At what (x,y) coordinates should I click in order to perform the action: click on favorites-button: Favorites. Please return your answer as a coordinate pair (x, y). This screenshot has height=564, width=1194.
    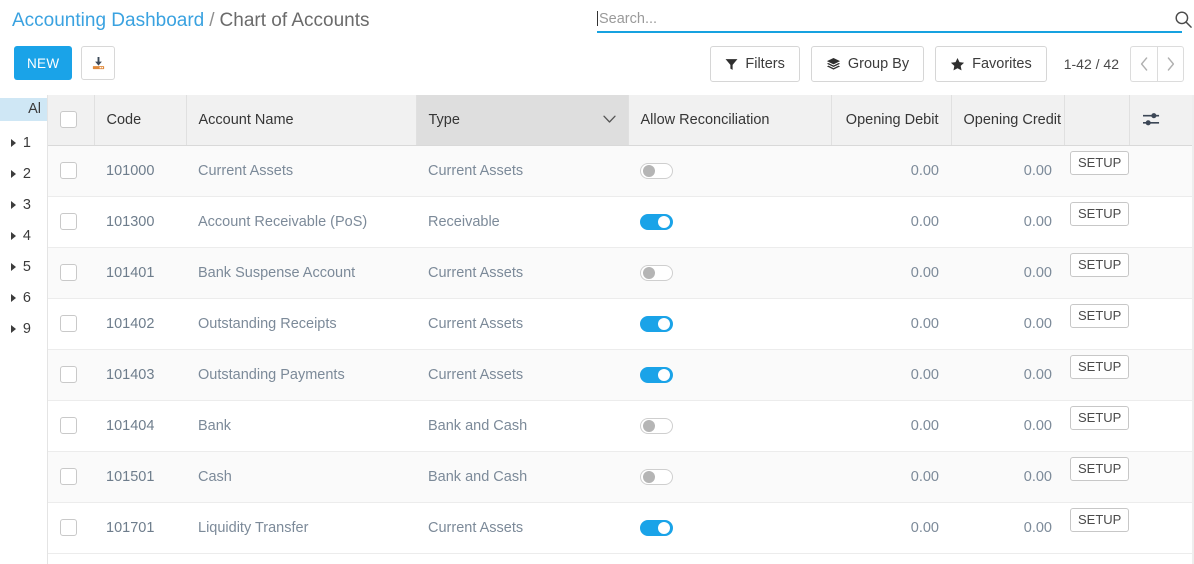
    Looking at the image, I should click on (991, 64).